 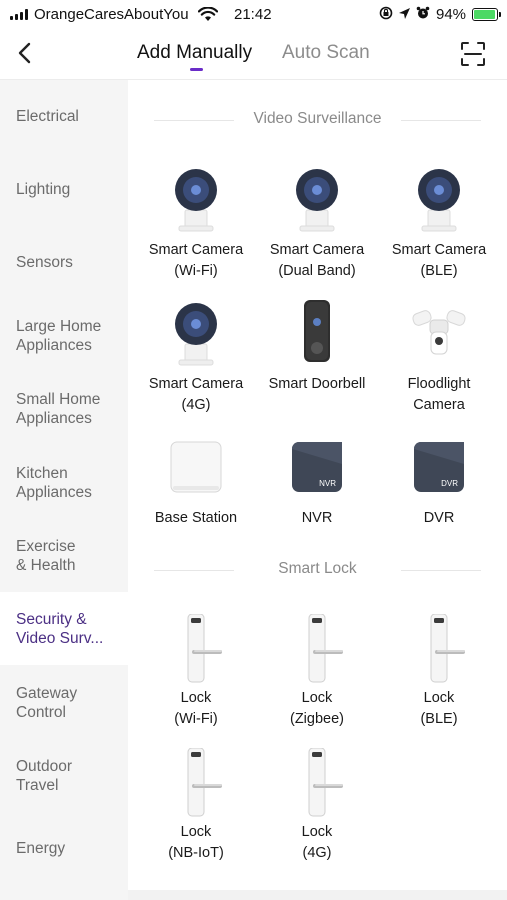 What do you see at coordinates (26, 53) in the screenshot?
I see `chevron-left-icon` at bounding box center [26, 53].